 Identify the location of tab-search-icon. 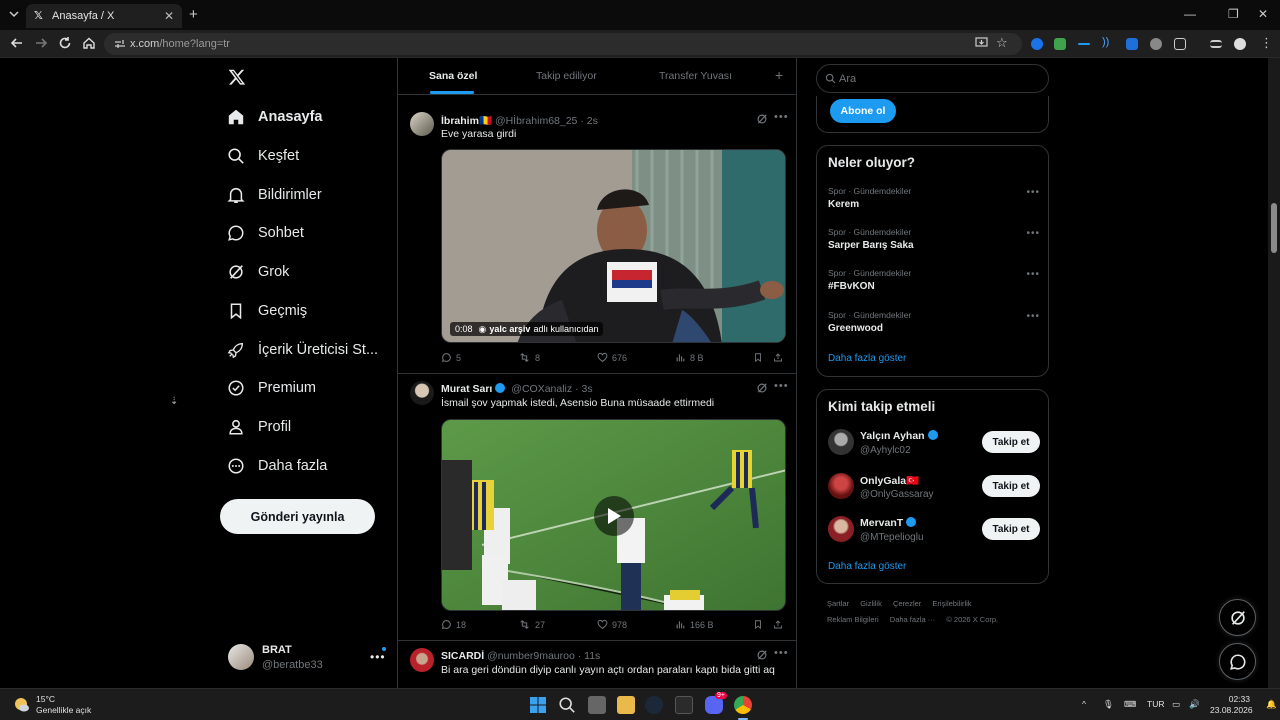
(14, 14).